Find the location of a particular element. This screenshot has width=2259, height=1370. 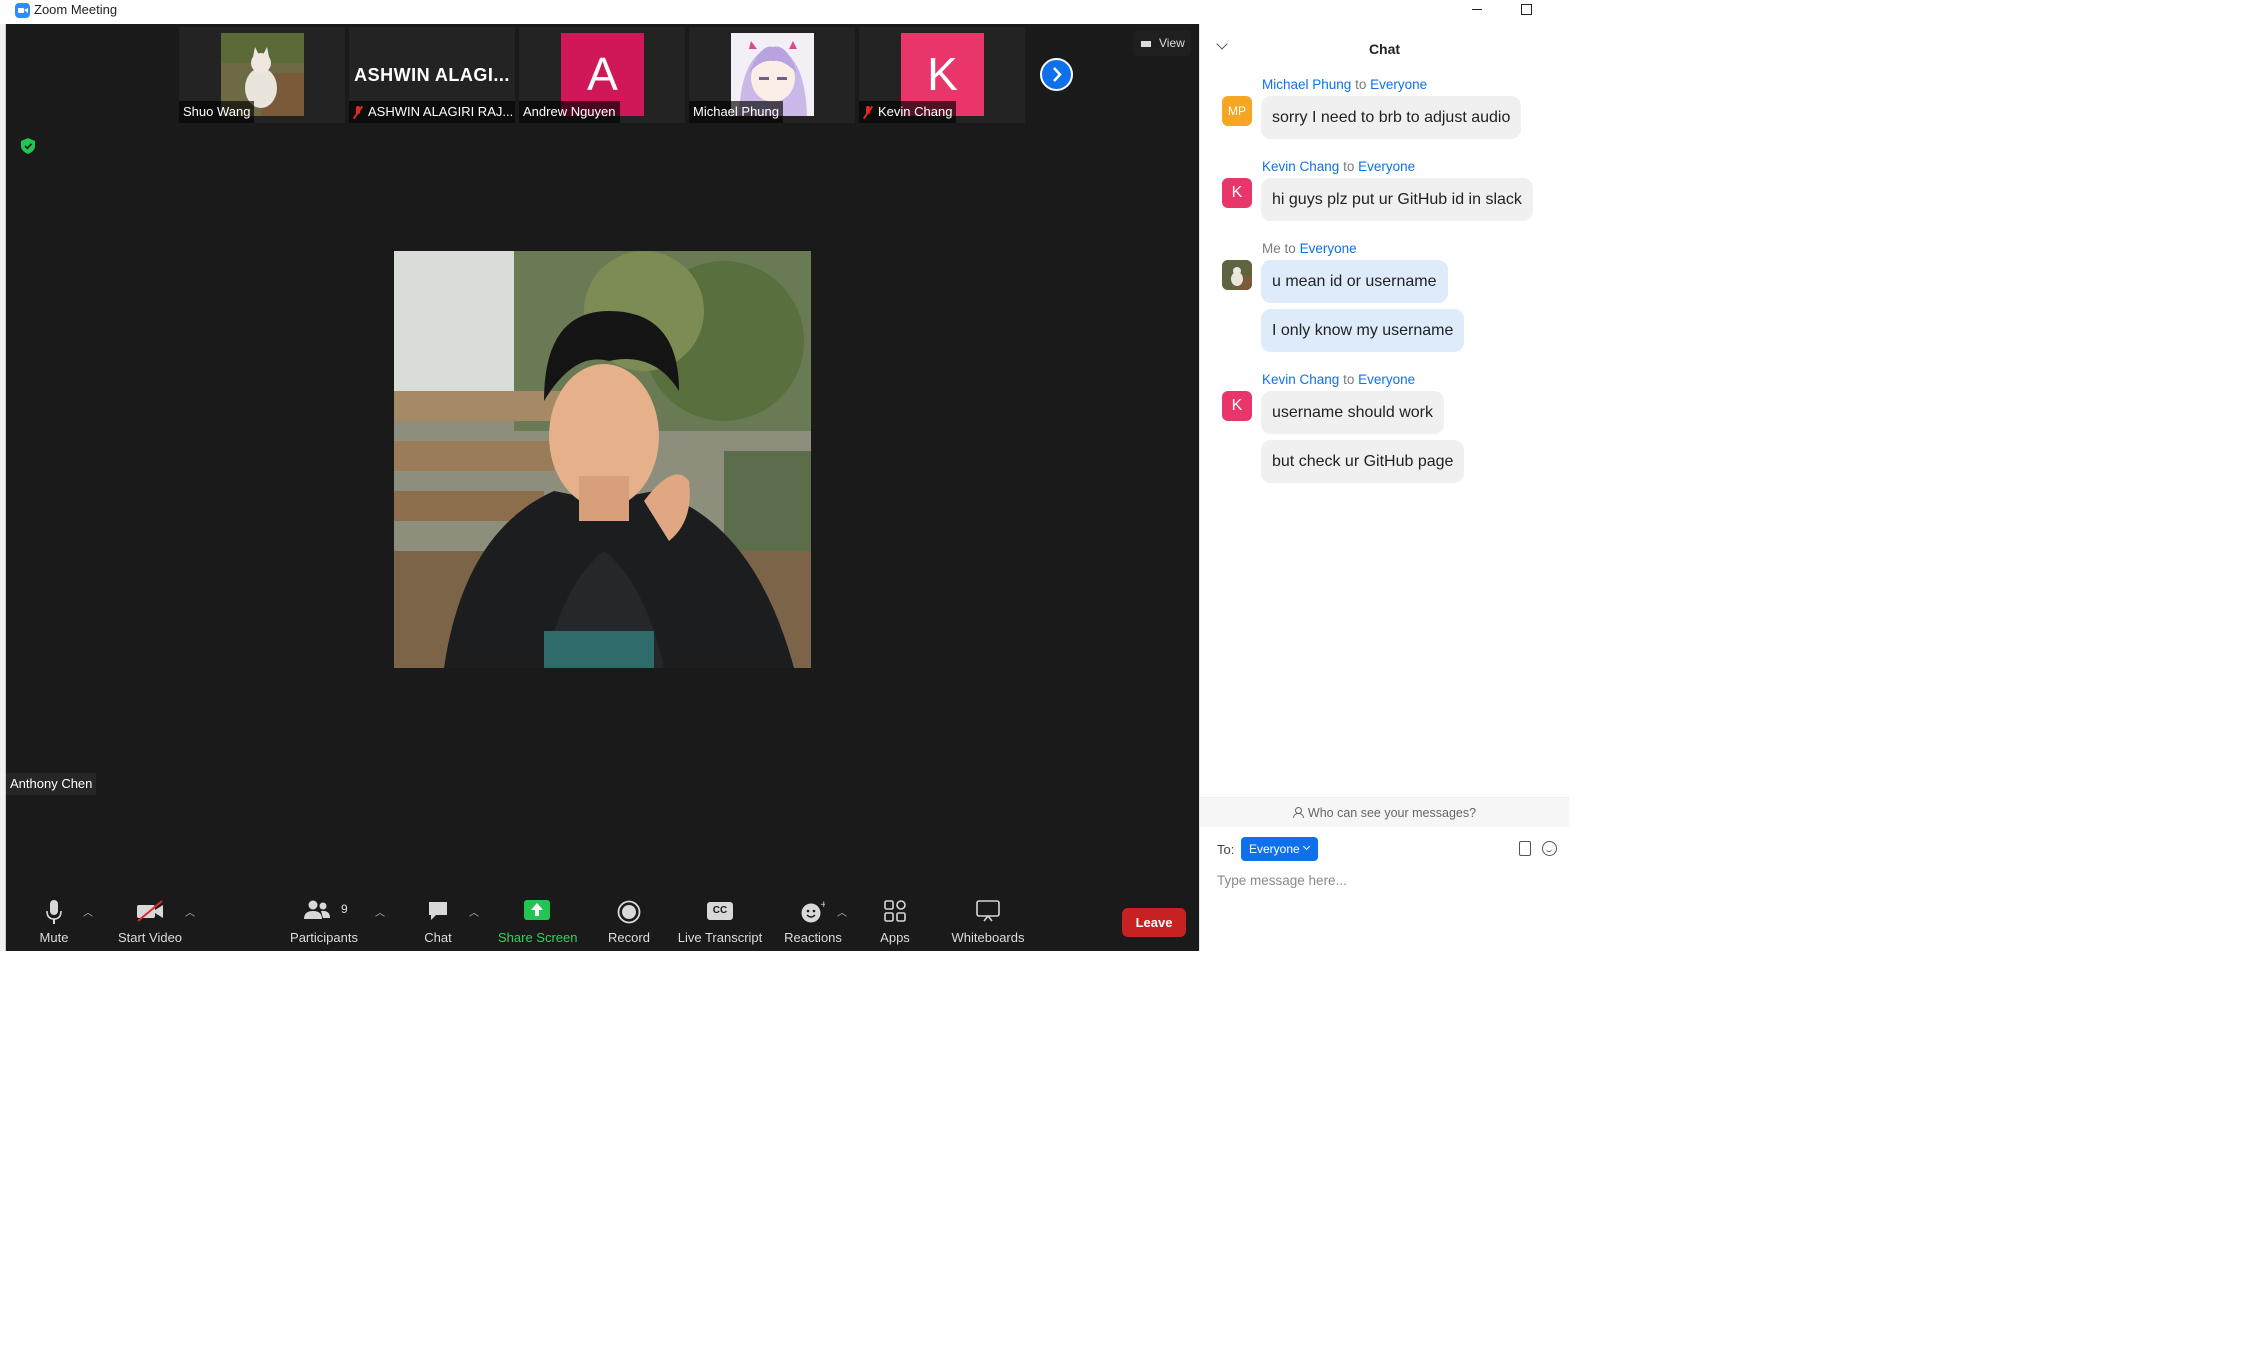

message-header: Michael Phung to Everyone is located at coordinates (1345, 84).